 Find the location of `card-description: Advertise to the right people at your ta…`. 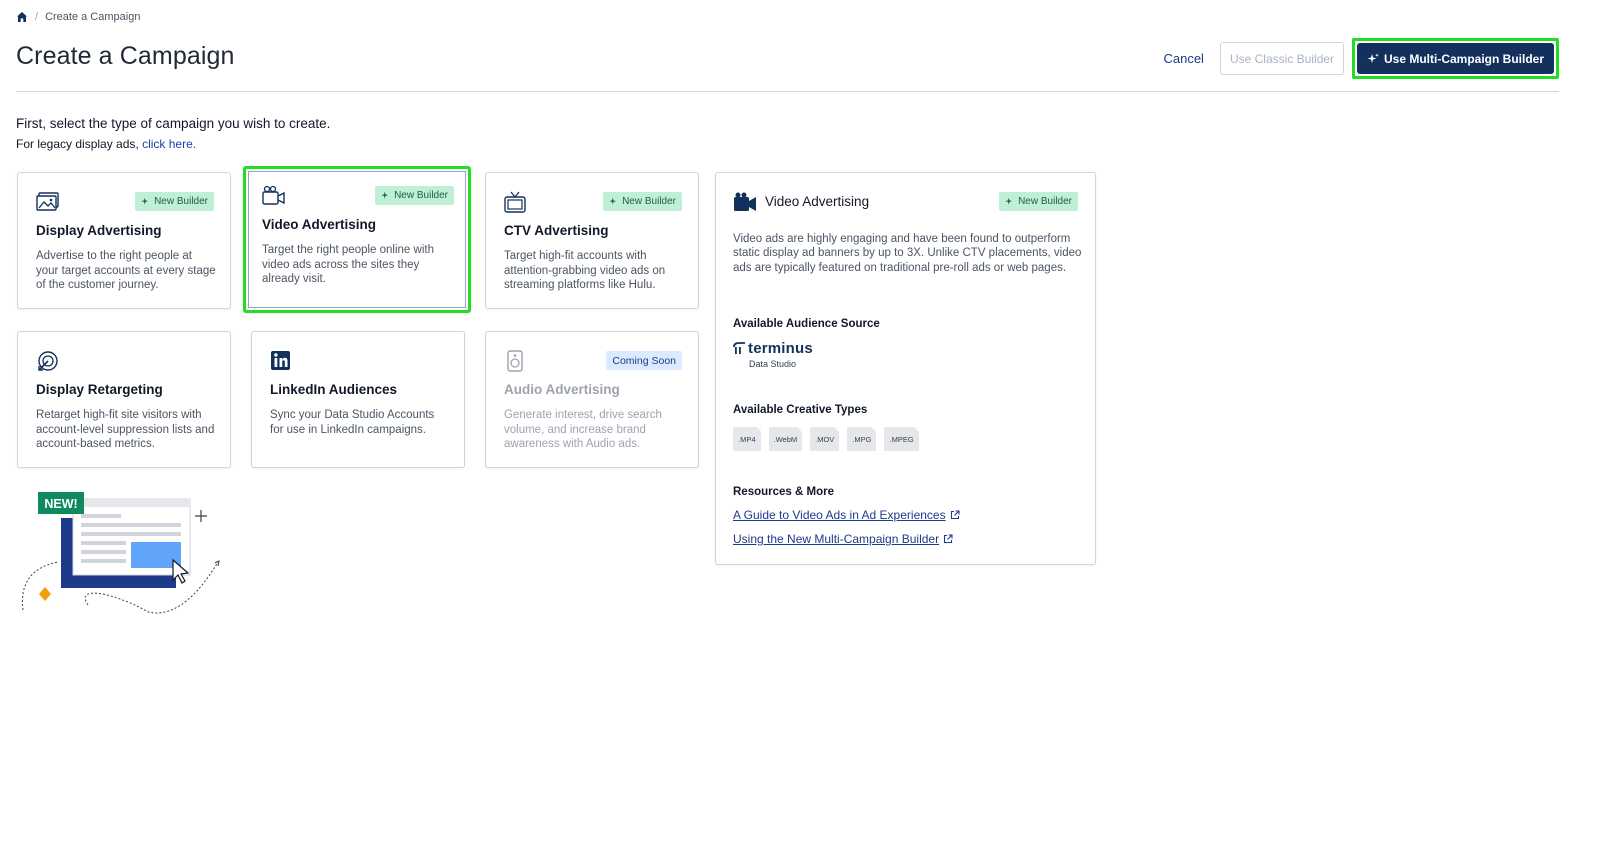

card-description: Advertise to the right people at your ta… is located at coordinates (126, 270).